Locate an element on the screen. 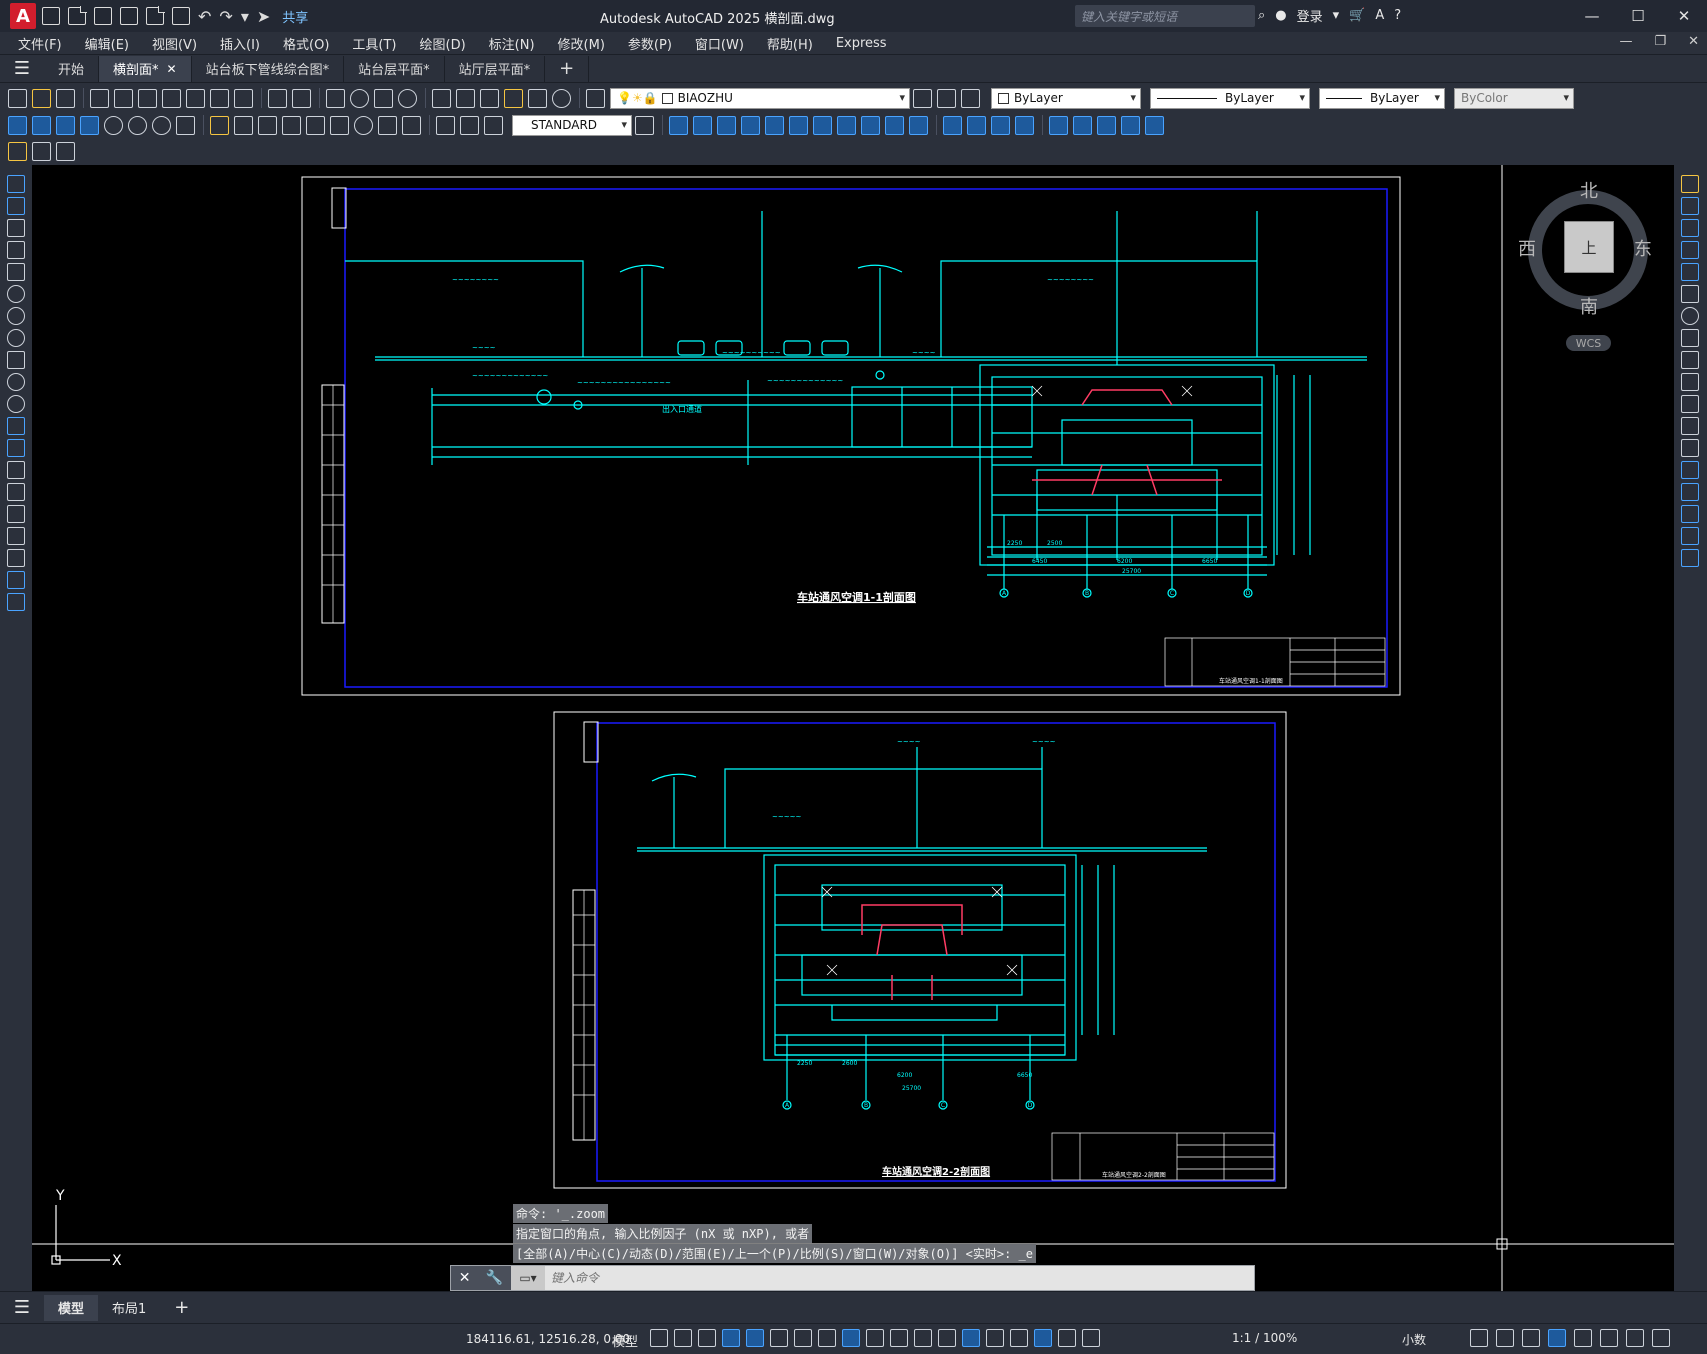 Image resolution: width=1707 pixels, height=1354 pixels. ordinate-dim-icon is located at coordinates (89, 125).